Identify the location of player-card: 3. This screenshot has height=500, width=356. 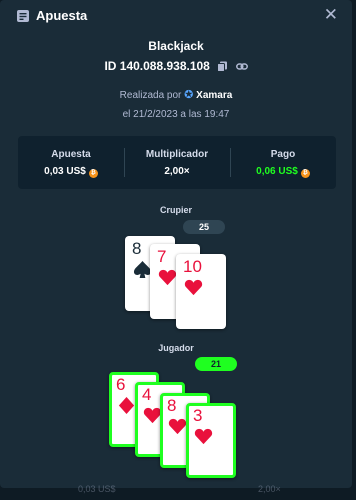
(211, 440).